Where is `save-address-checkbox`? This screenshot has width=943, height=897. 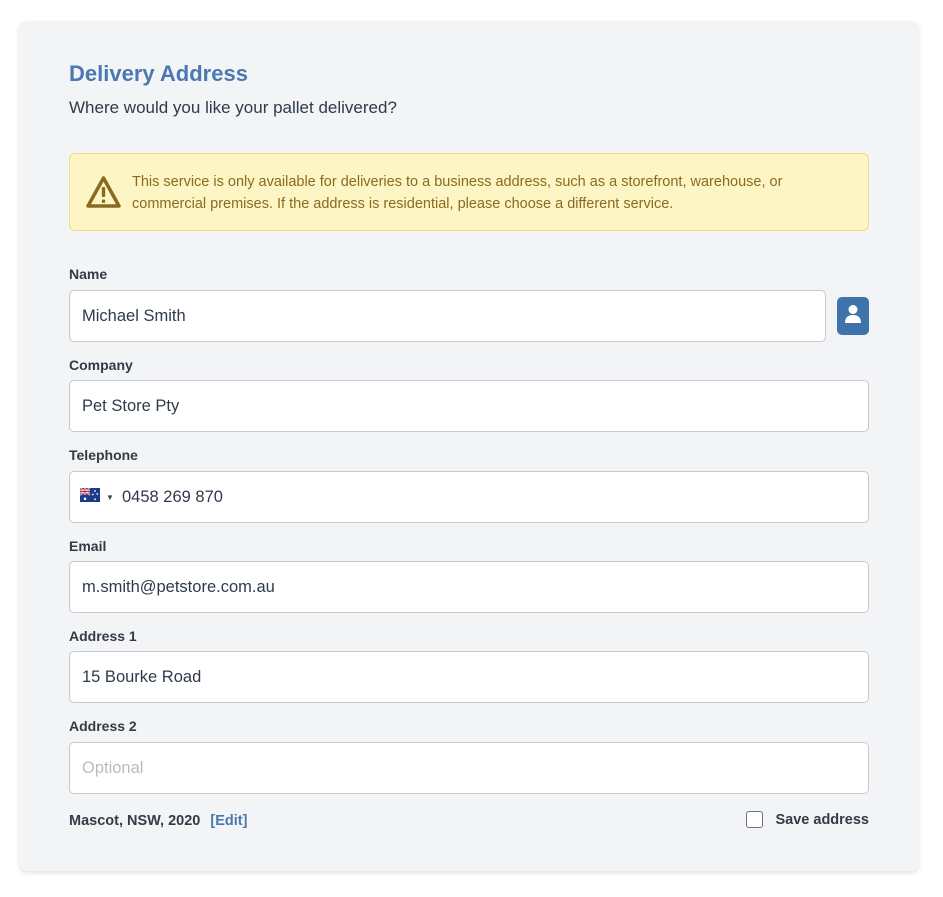 save-address-checkbox is located at coordinates (755, 819).